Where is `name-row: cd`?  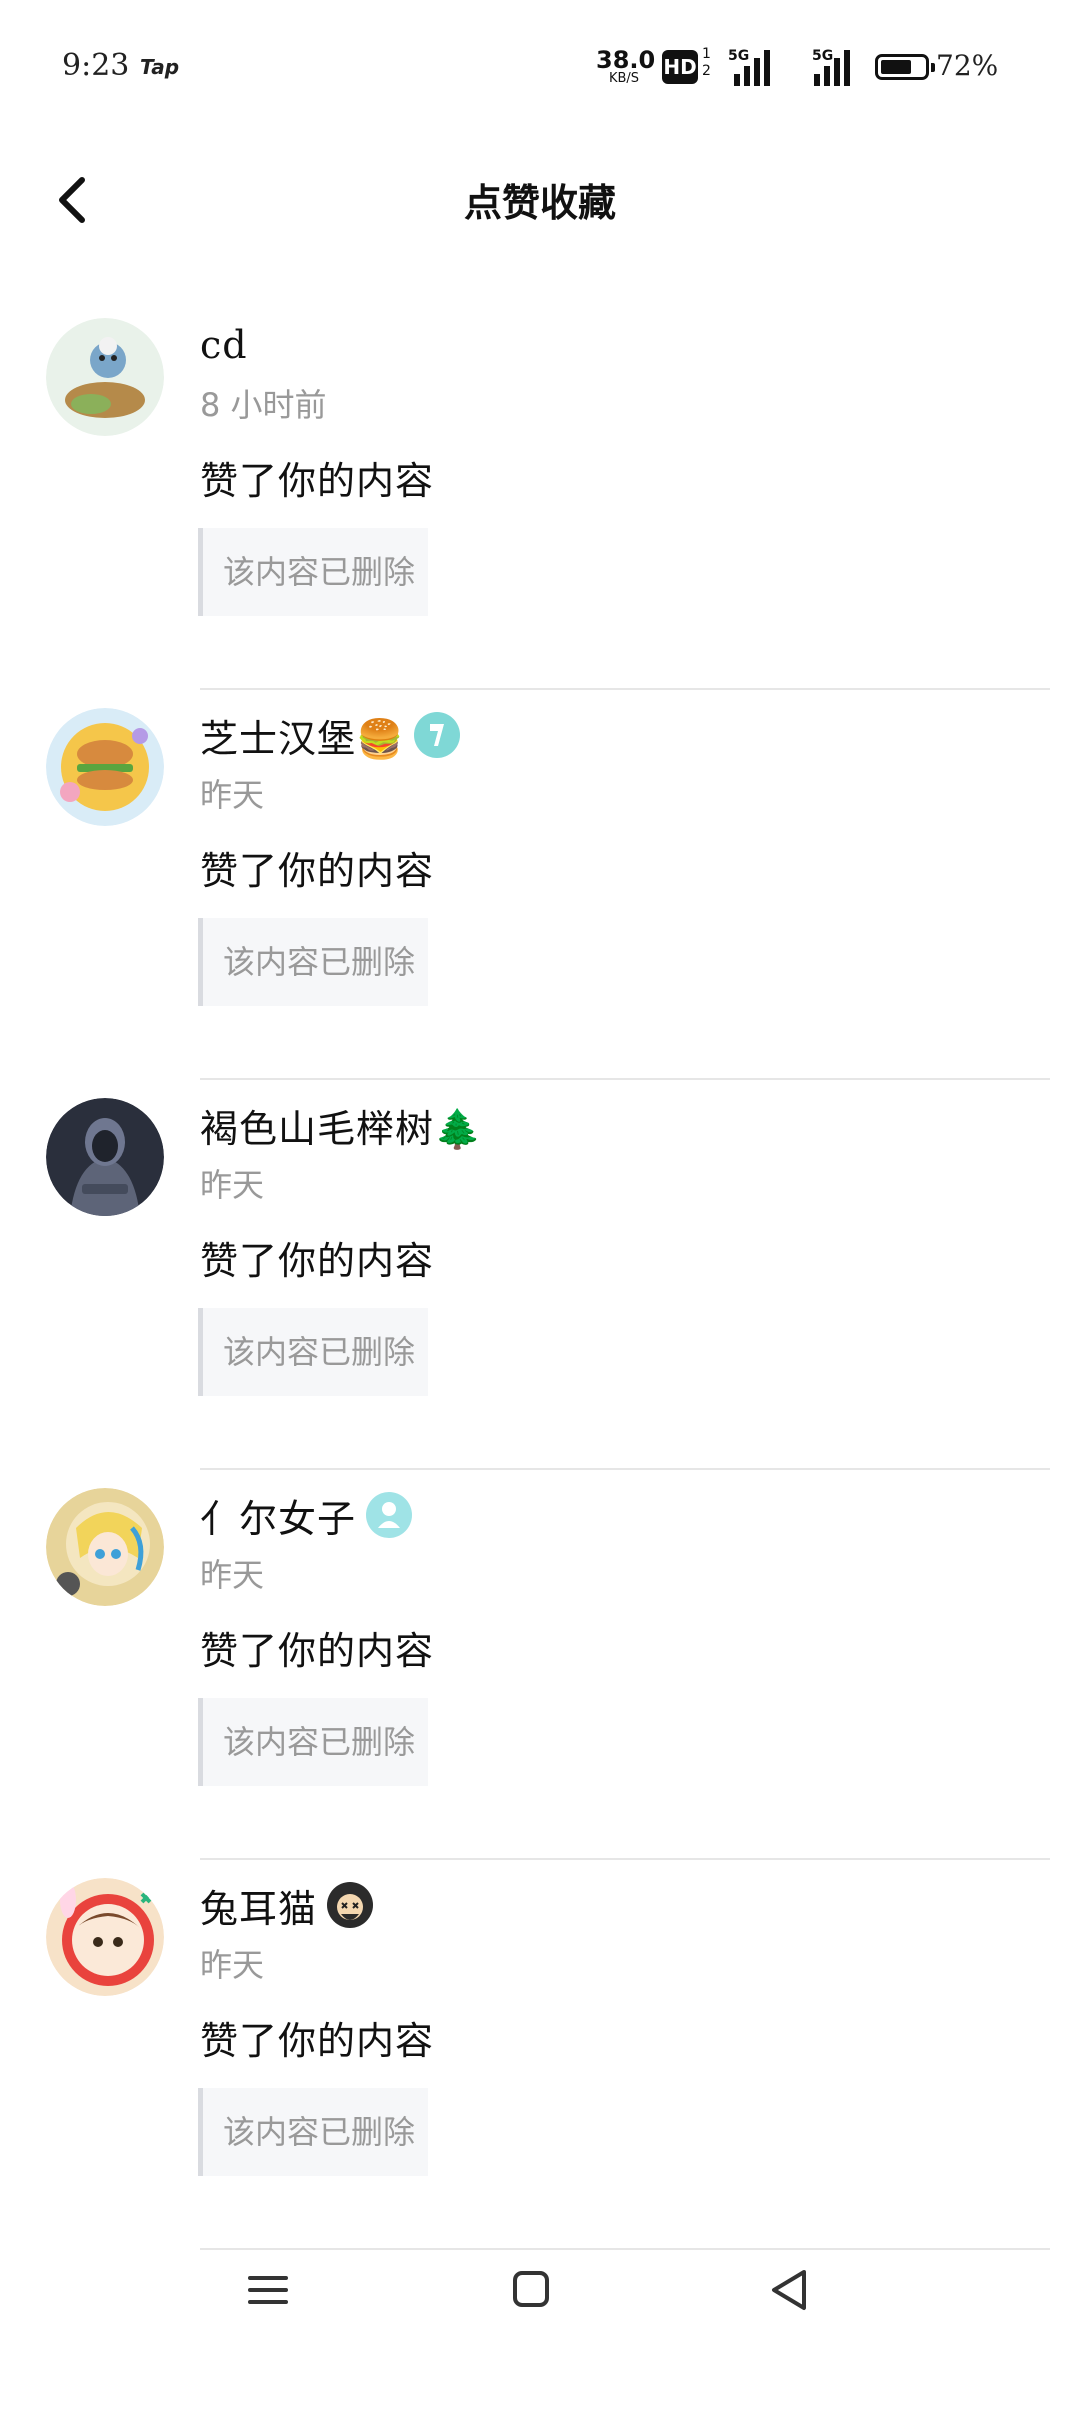
name-row: cd is located at coordinates (224, 345).